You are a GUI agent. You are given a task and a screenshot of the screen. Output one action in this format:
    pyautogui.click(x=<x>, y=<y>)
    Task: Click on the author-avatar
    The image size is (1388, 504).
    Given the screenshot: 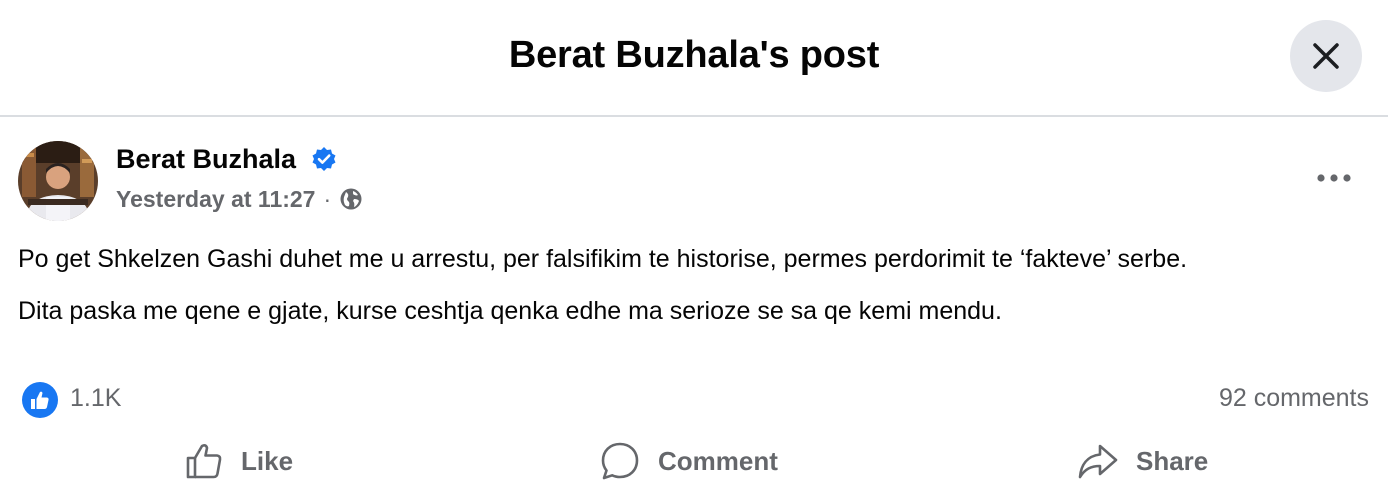 What is the action you would take?
    pyautogui.click(x=58, y=181)
    